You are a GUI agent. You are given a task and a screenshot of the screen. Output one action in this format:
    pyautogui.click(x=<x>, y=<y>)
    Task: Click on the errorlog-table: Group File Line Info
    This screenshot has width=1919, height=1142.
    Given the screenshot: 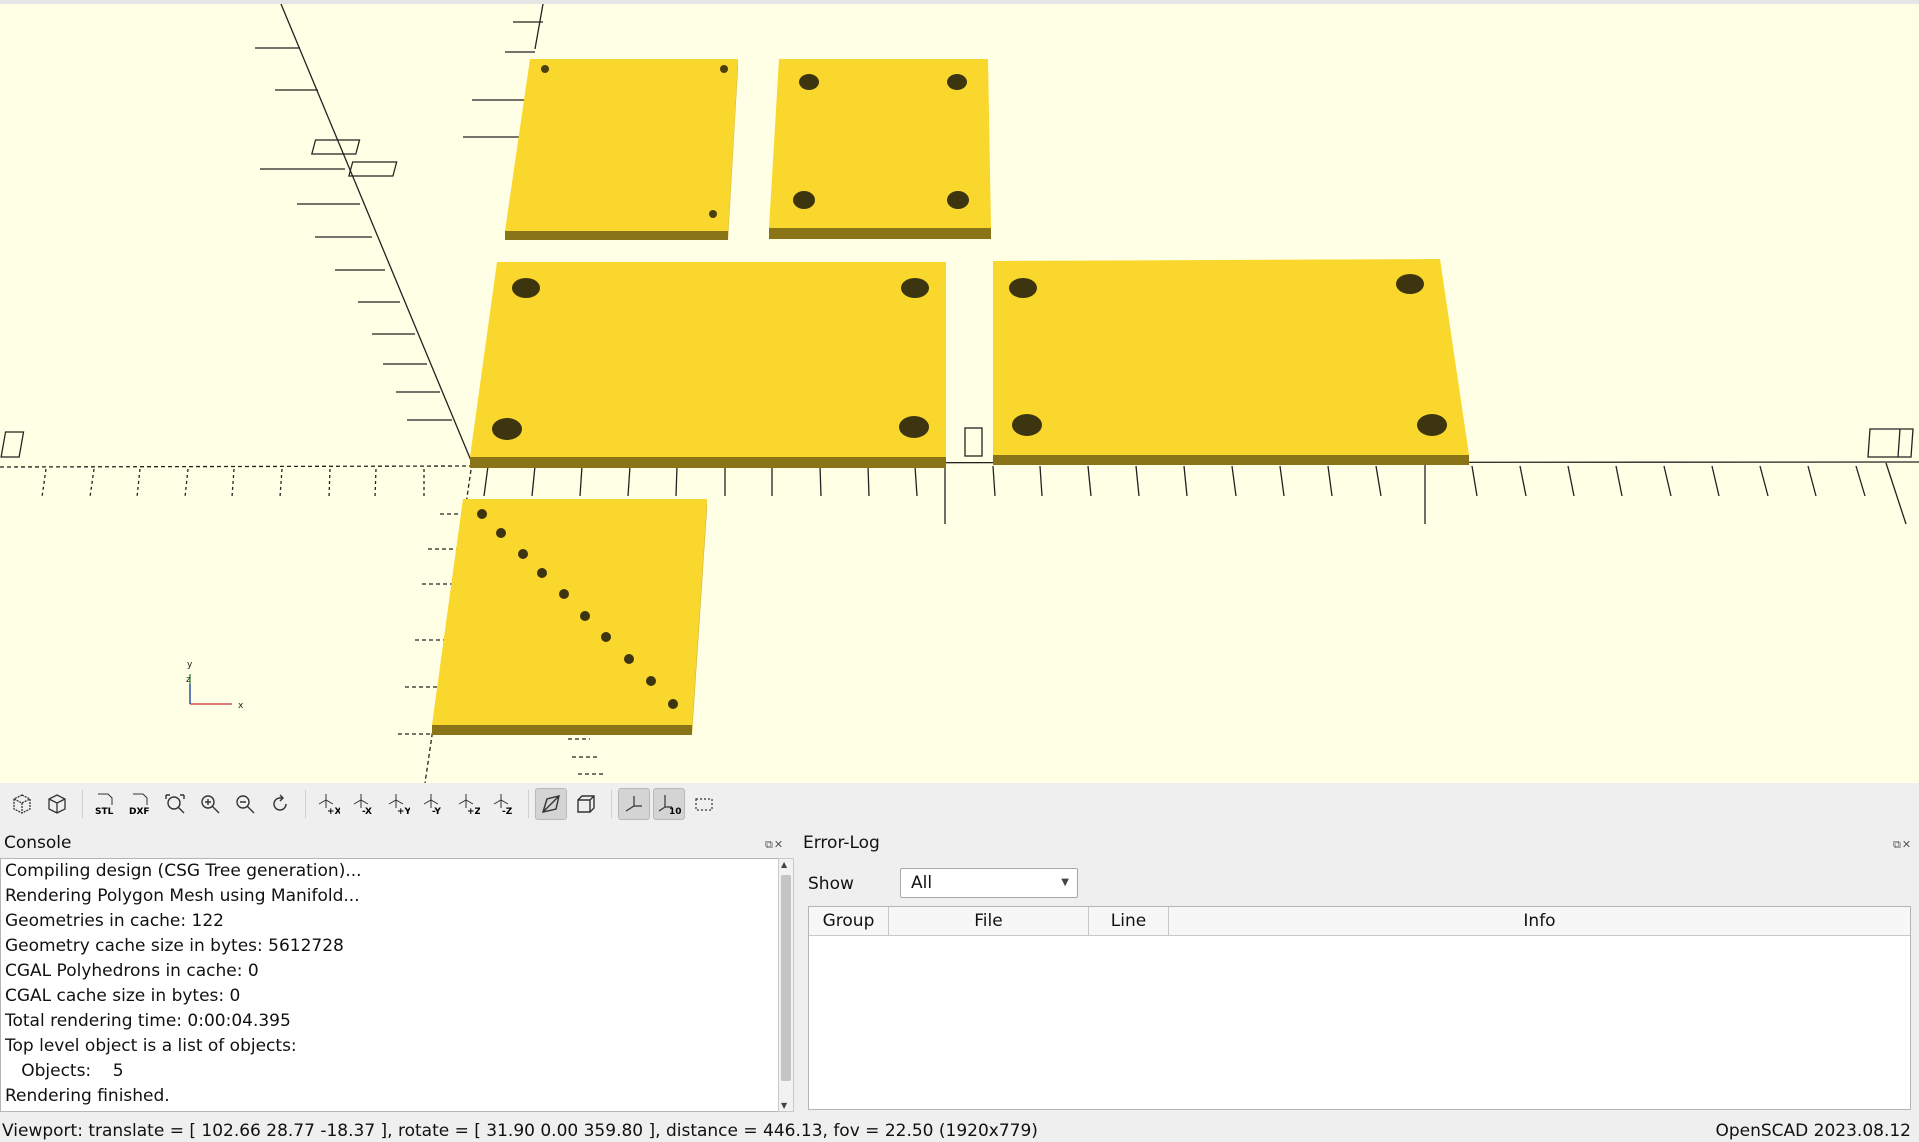 What is the action you would take?
    pyautogui.click(x=1359, y=1008)
    